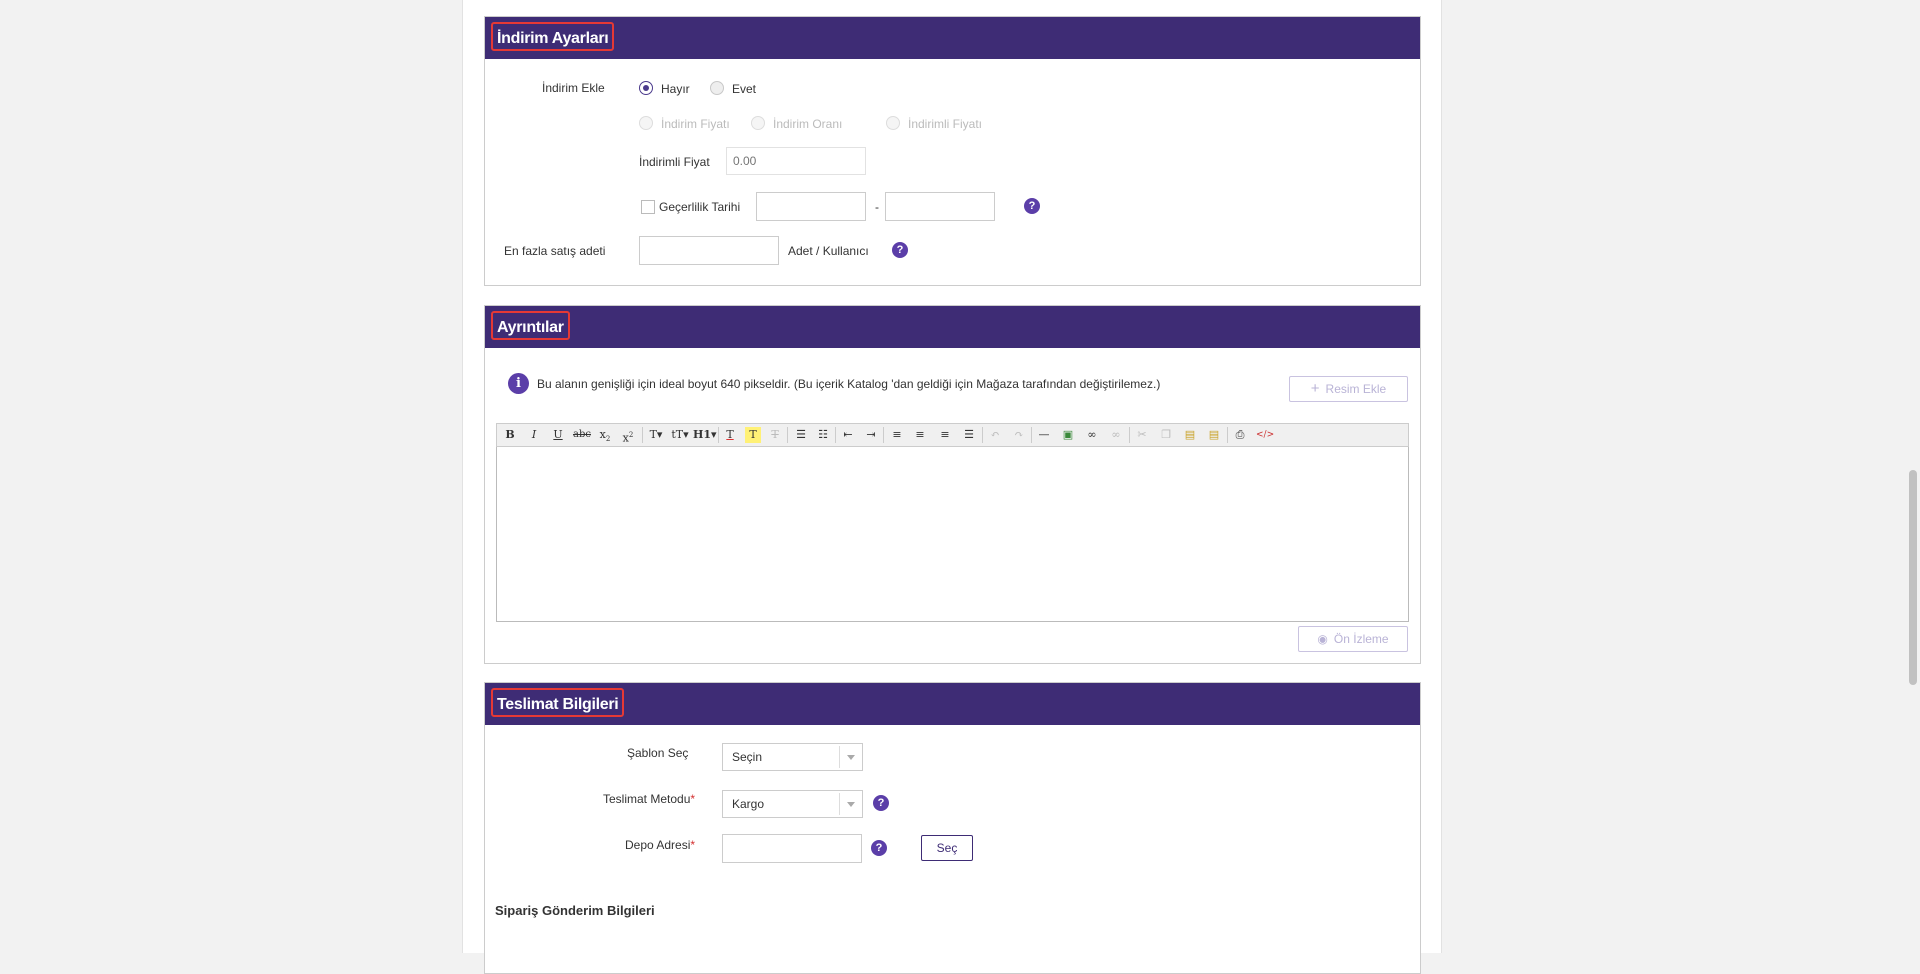 The height and width of the screenshot is (974, 1920). I want to click on scrollbar-thumb, so click(1913, 577).